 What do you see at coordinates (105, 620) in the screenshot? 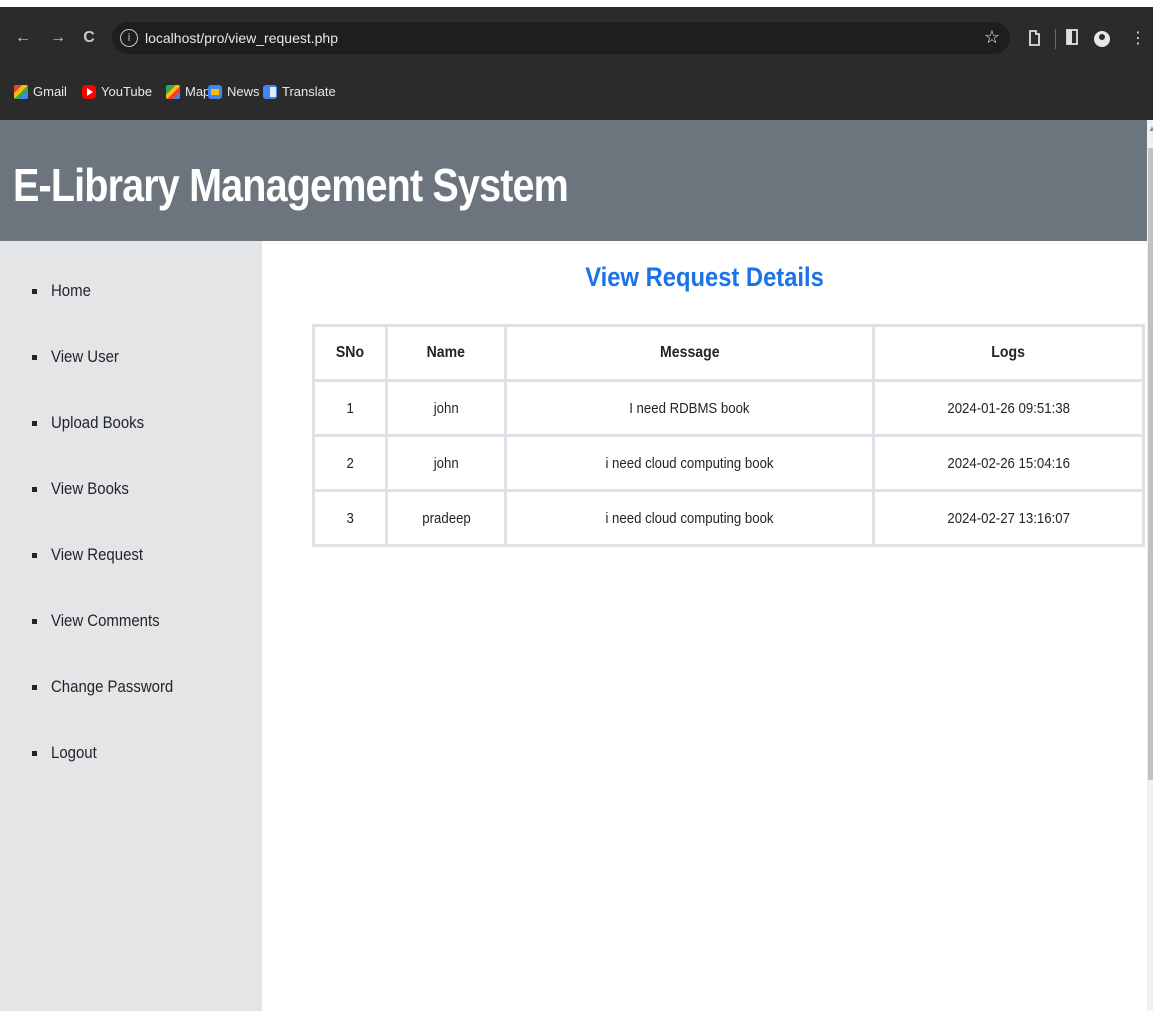
I see `sidebar-item-label: View Comments` at bounding box center [105, 620].